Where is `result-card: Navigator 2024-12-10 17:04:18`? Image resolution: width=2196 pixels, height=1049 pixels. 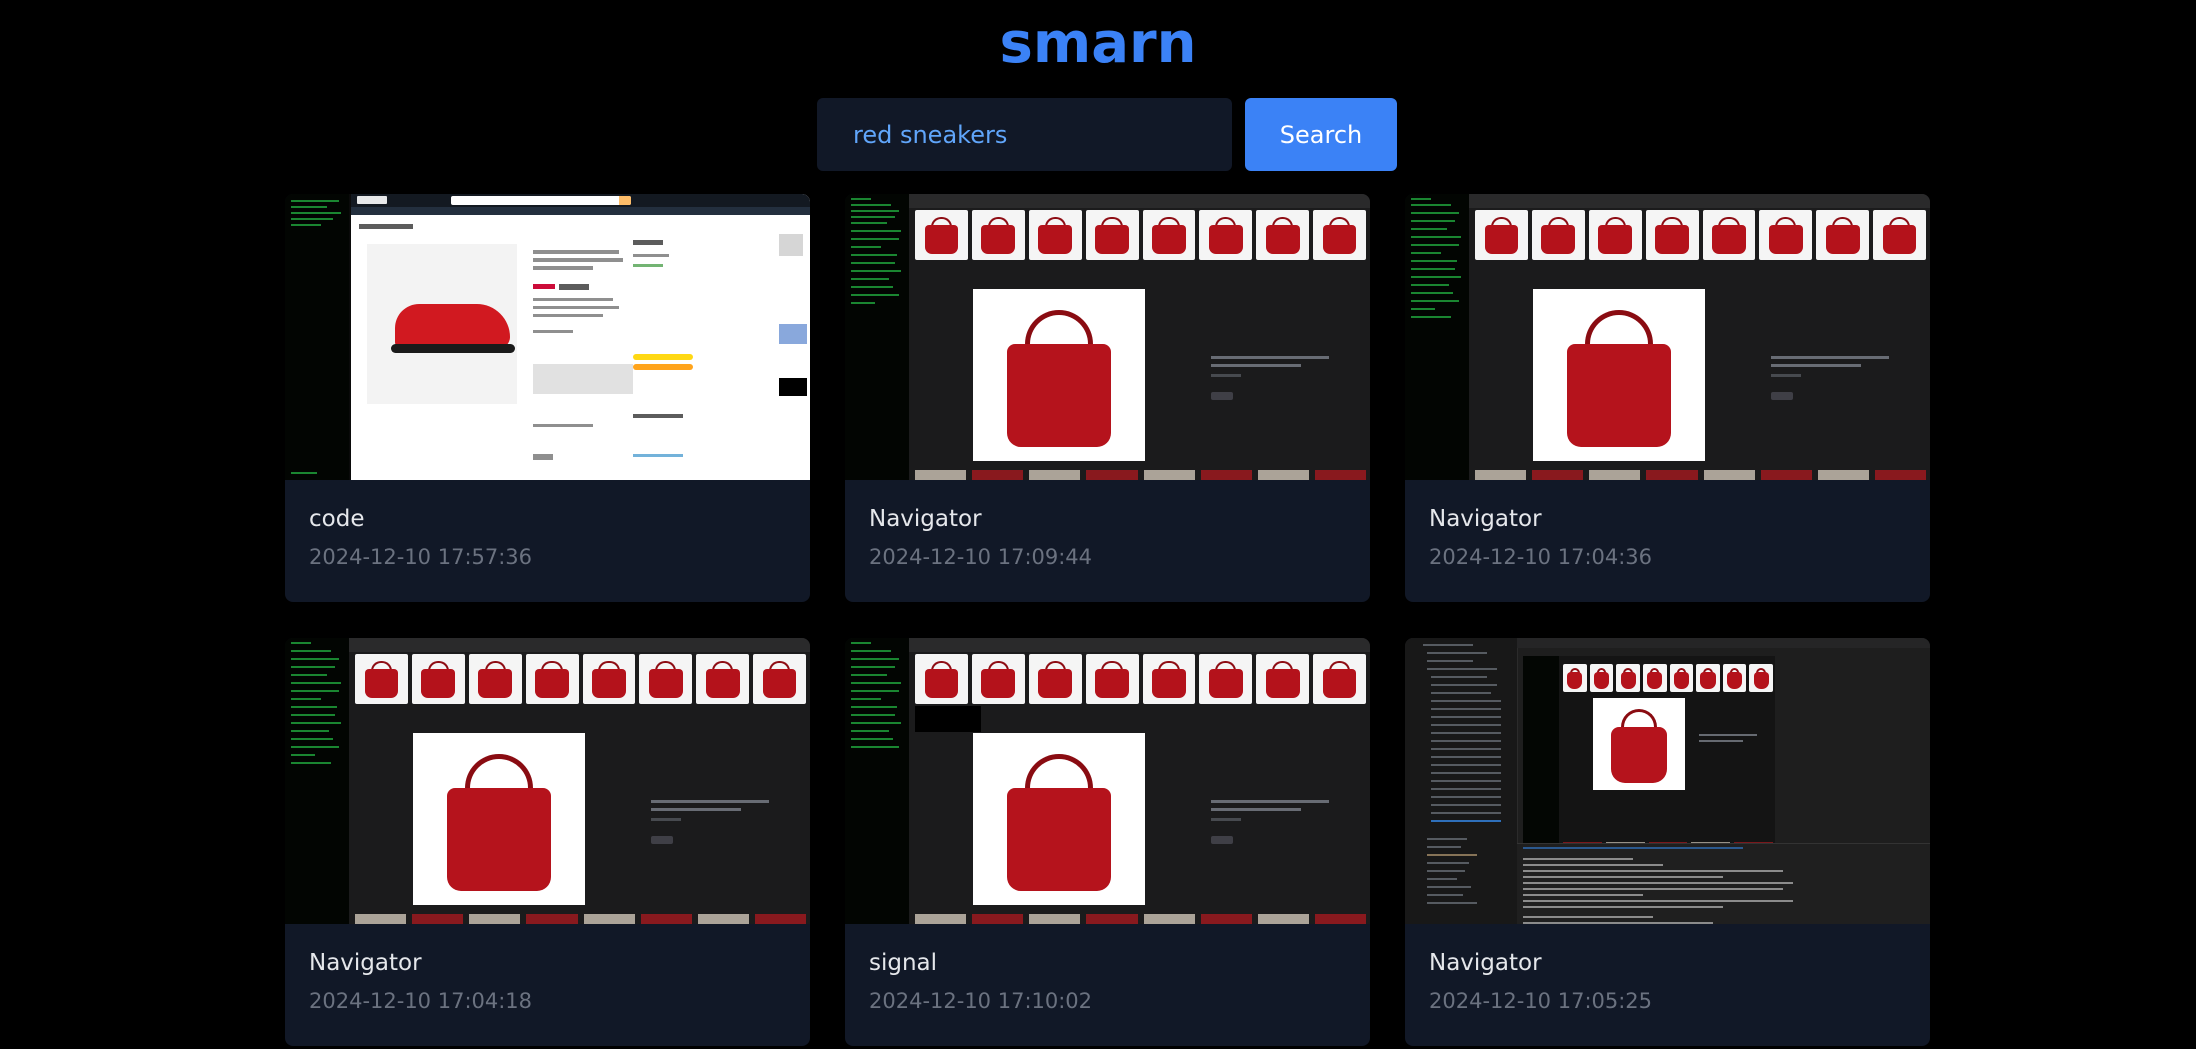
result-card: Navigator 2024-12-10 17:04:18 is located at coordinates (547, 842).